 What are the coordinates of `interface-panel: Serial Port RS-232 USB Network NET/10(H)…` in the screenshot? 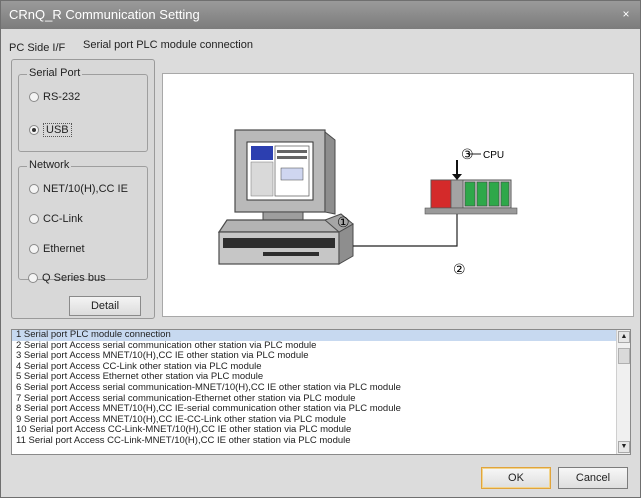 It's located at (83, 189).